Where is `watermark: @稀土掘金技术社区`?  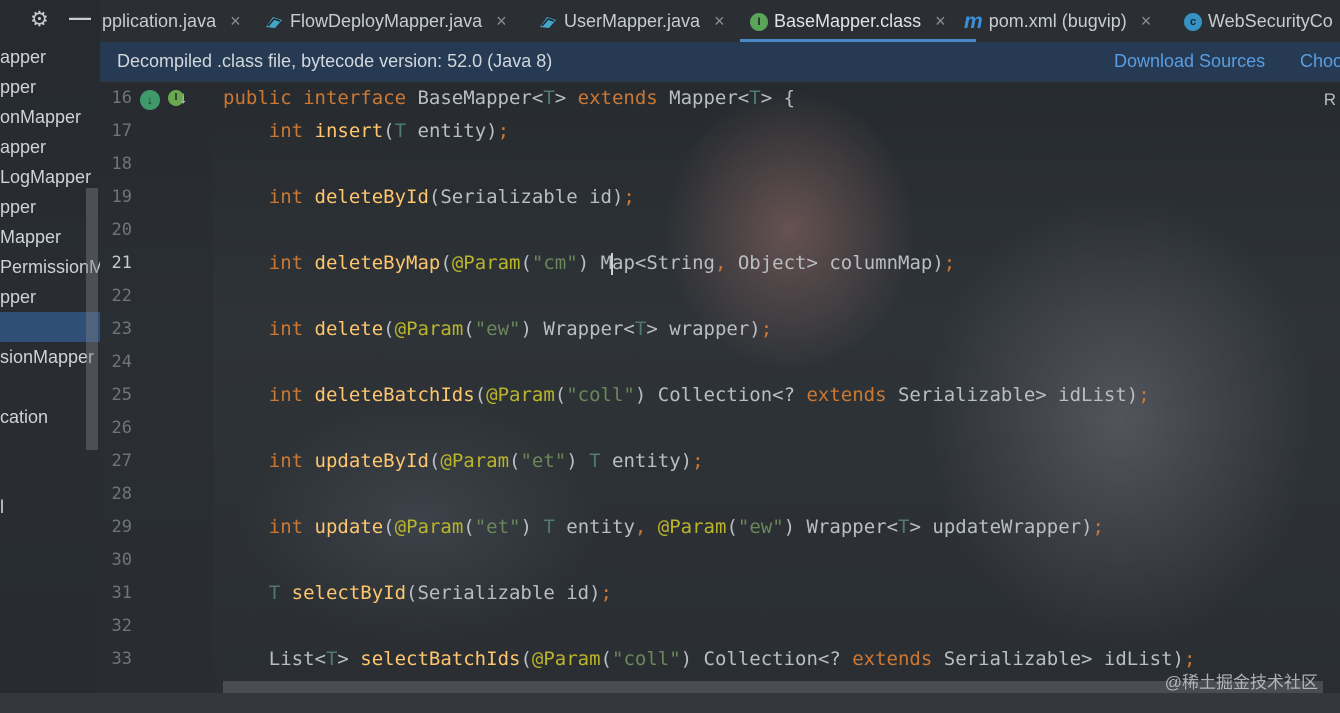
watermark: @稀土掘金技术社区 is located at coordinates (1241, 682).